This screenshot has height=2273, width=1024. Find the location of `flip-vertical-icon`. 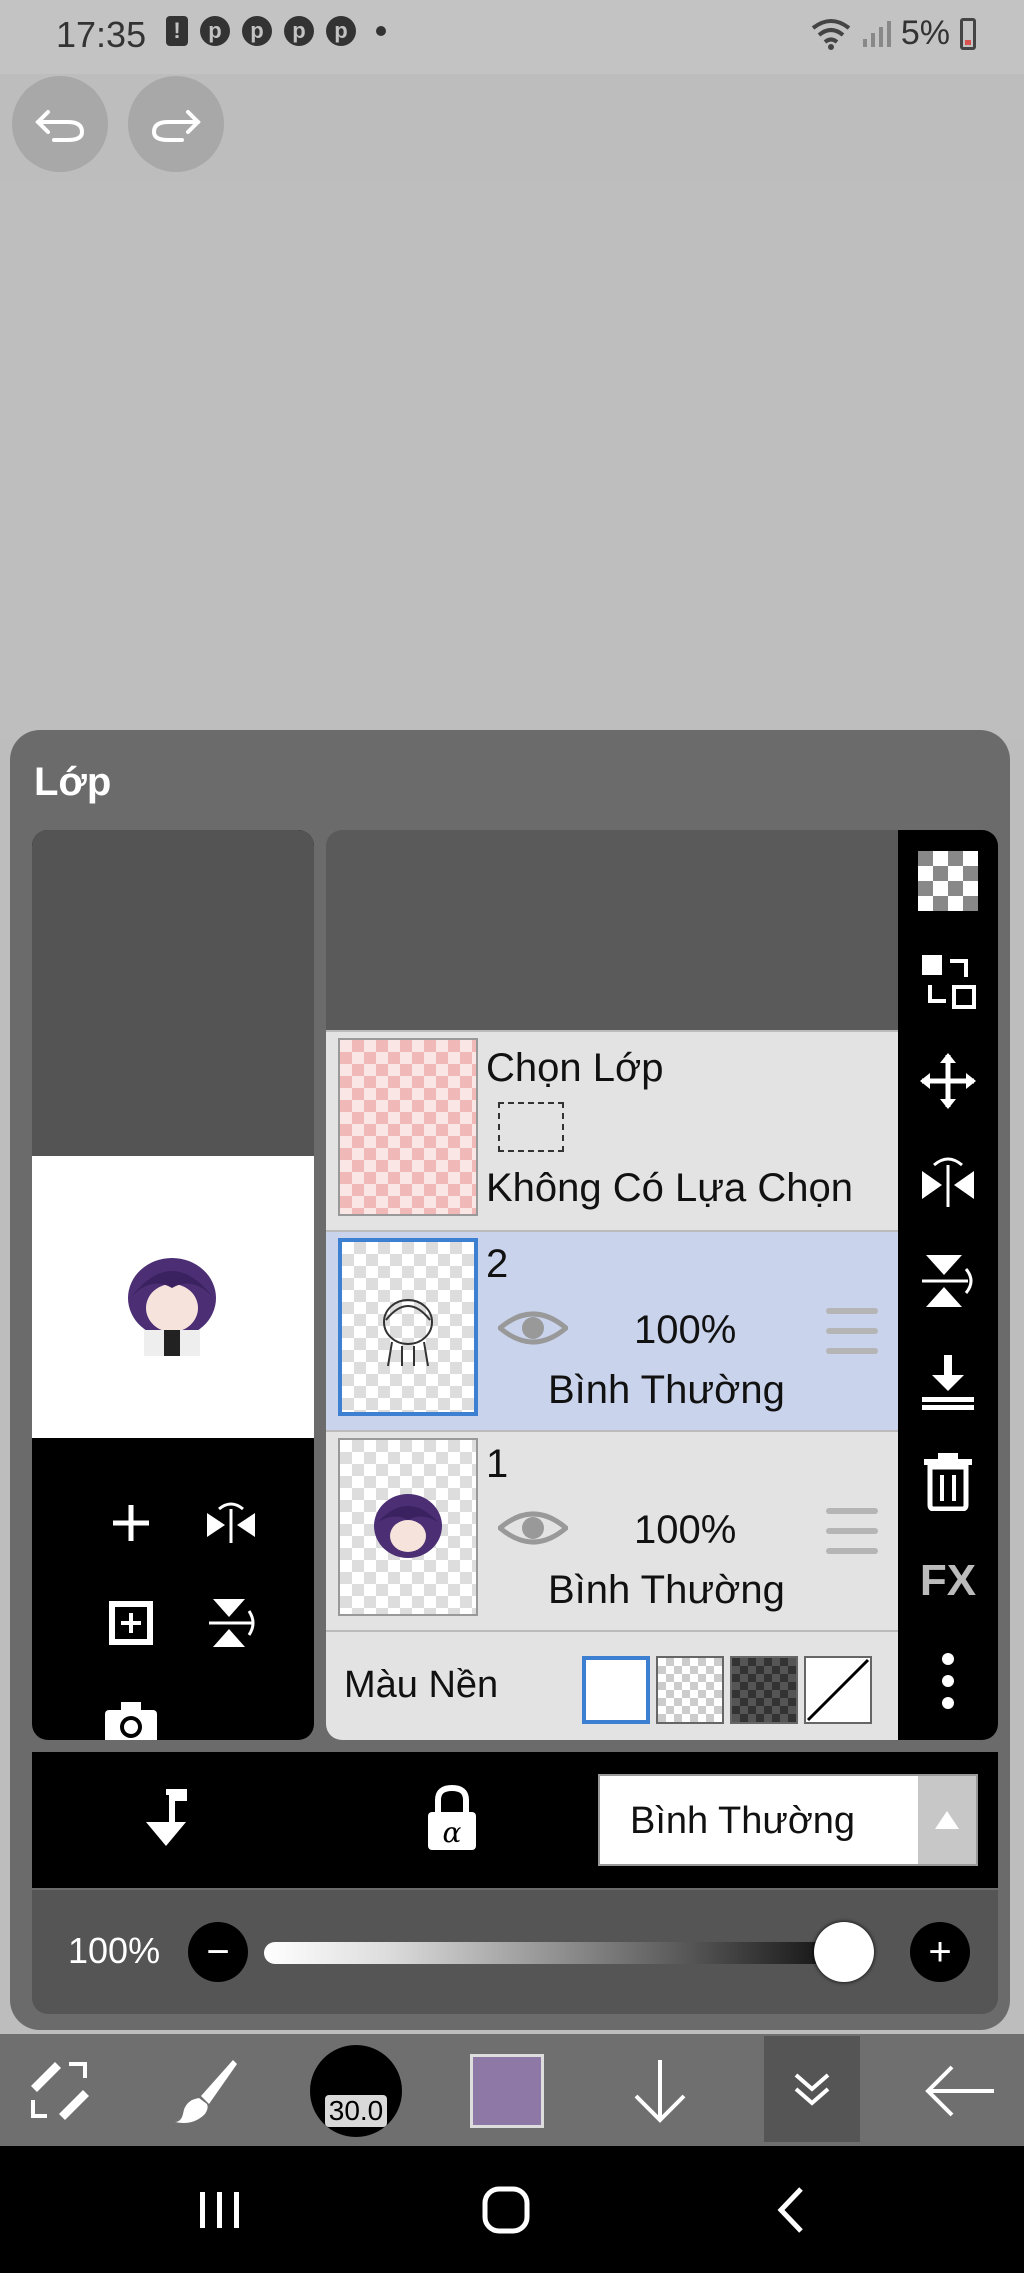

flip-vertical-icon is located at coordinates (232, 1623).